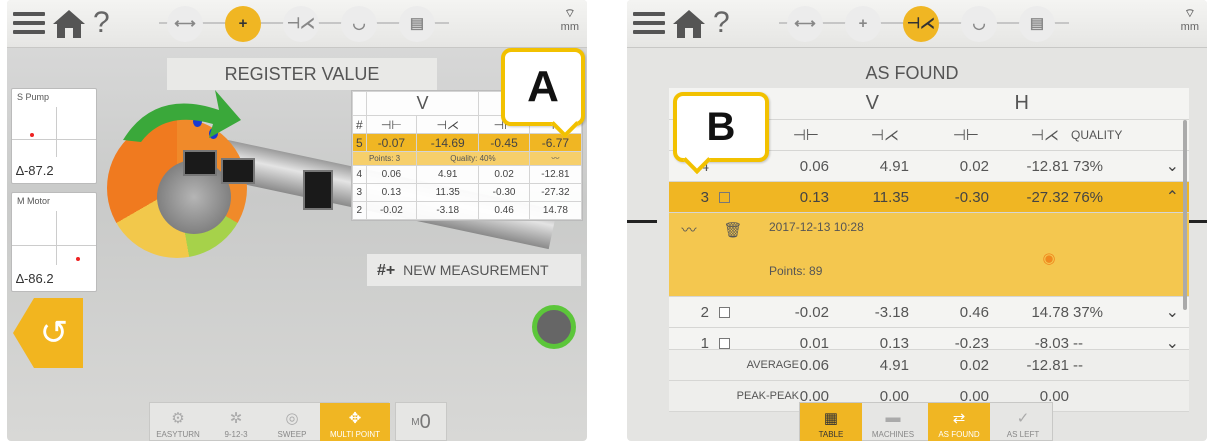  Describe the element at coordinates (926, 421) in the screenshot. I see `result-view-bar: ▦ TABLE ▬ MACHINES ⇄ AS FOUND ✓ AS LEFT` at that location.